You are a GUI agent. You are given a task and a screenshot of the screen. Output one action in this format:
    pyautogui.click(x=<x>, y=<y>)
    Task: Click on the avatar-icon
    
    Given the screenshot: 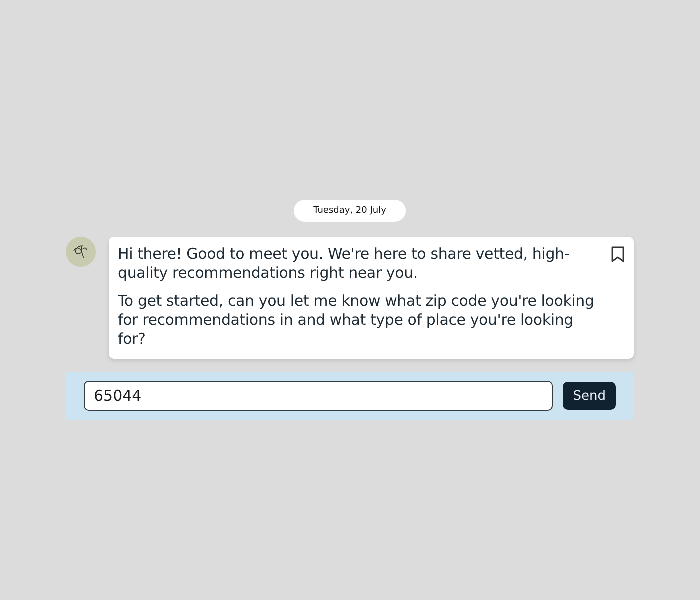 What is the action you would take?
    pyautogui.click(x=81, y=252)
    